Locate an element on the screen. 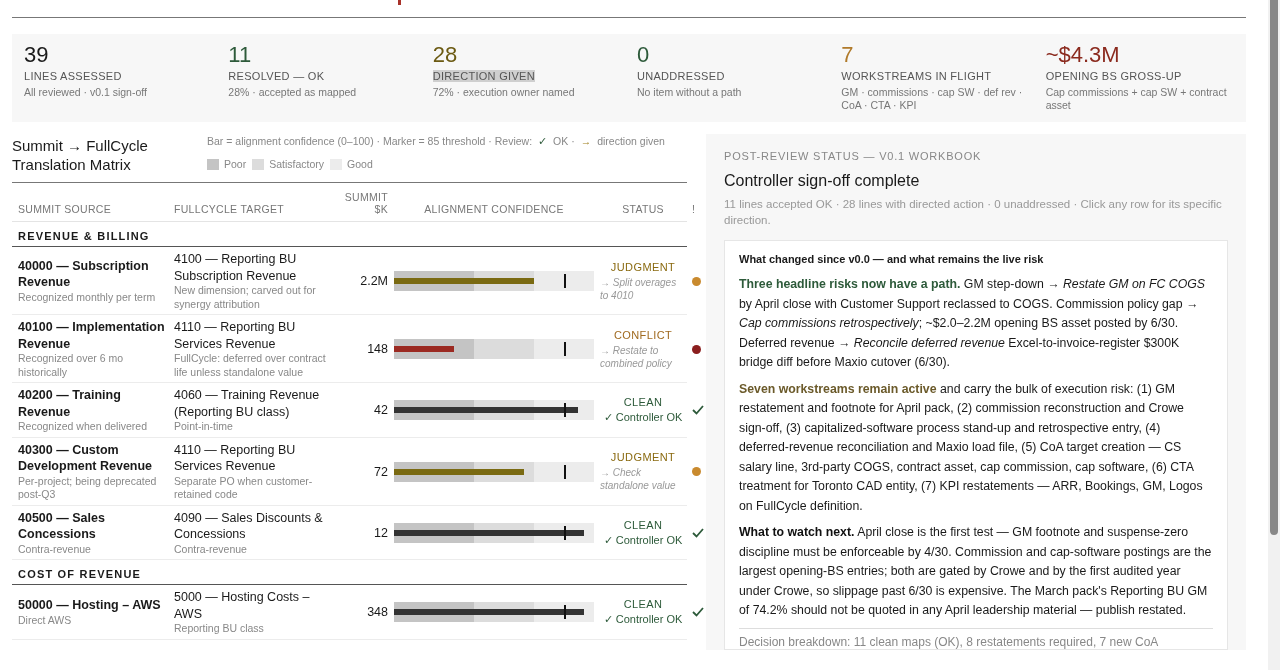  legend-text: Bar = alignment confidence (0–100) · Marker = 85 threshold · Review: is located at coordinates (370, 141).